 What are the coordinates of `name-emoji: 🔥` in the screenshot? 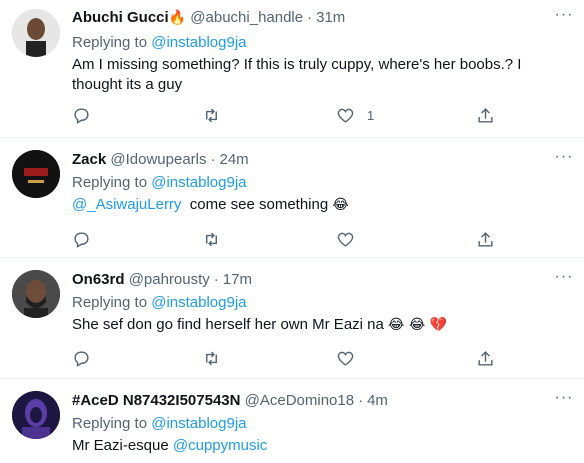 It's located at (177, 18).